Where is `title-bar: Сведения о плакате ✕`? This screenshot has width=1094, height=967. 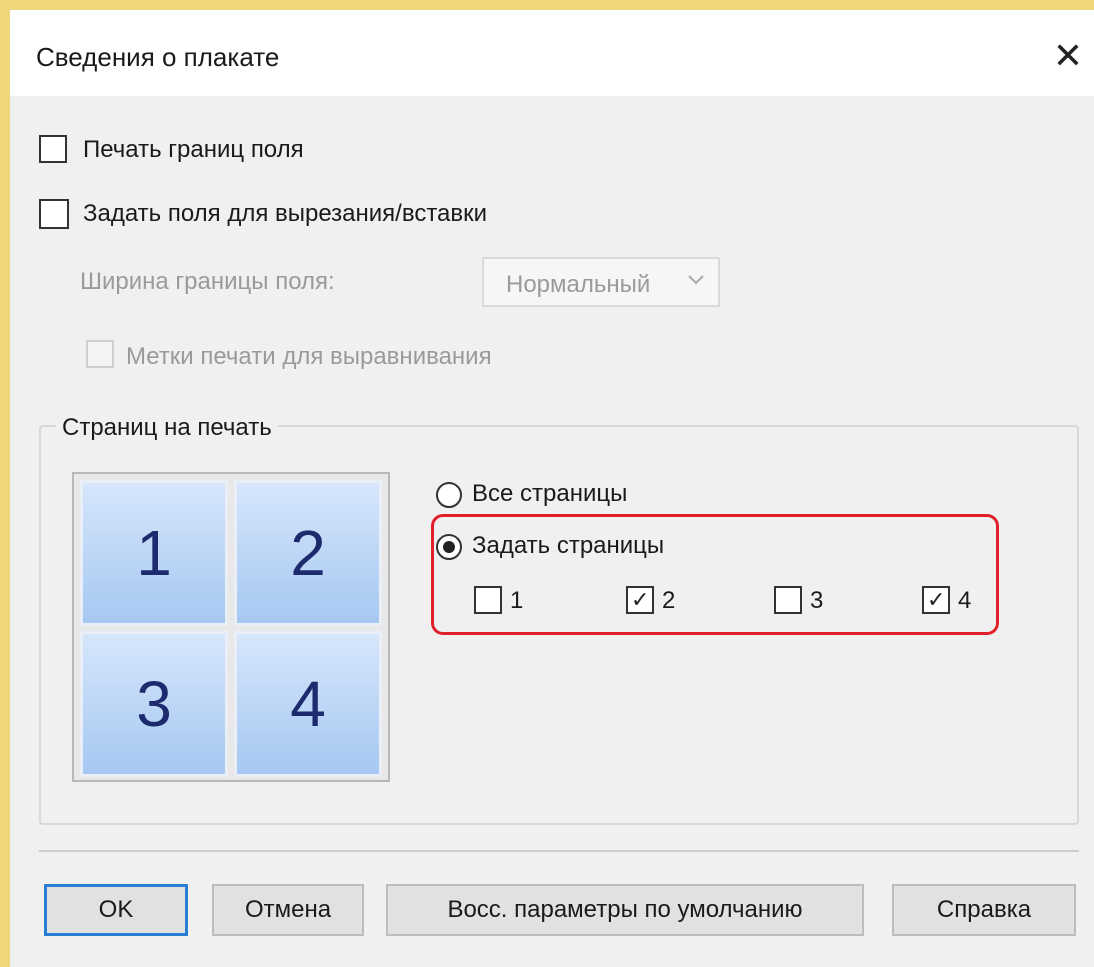 title-bar: Сведения о плакате ✕ is located at coordinates (552, 53).